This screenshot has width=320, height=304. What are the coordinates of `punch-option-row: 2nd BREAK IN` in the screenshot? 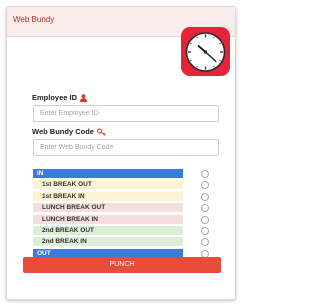 It's located at (126, 242).